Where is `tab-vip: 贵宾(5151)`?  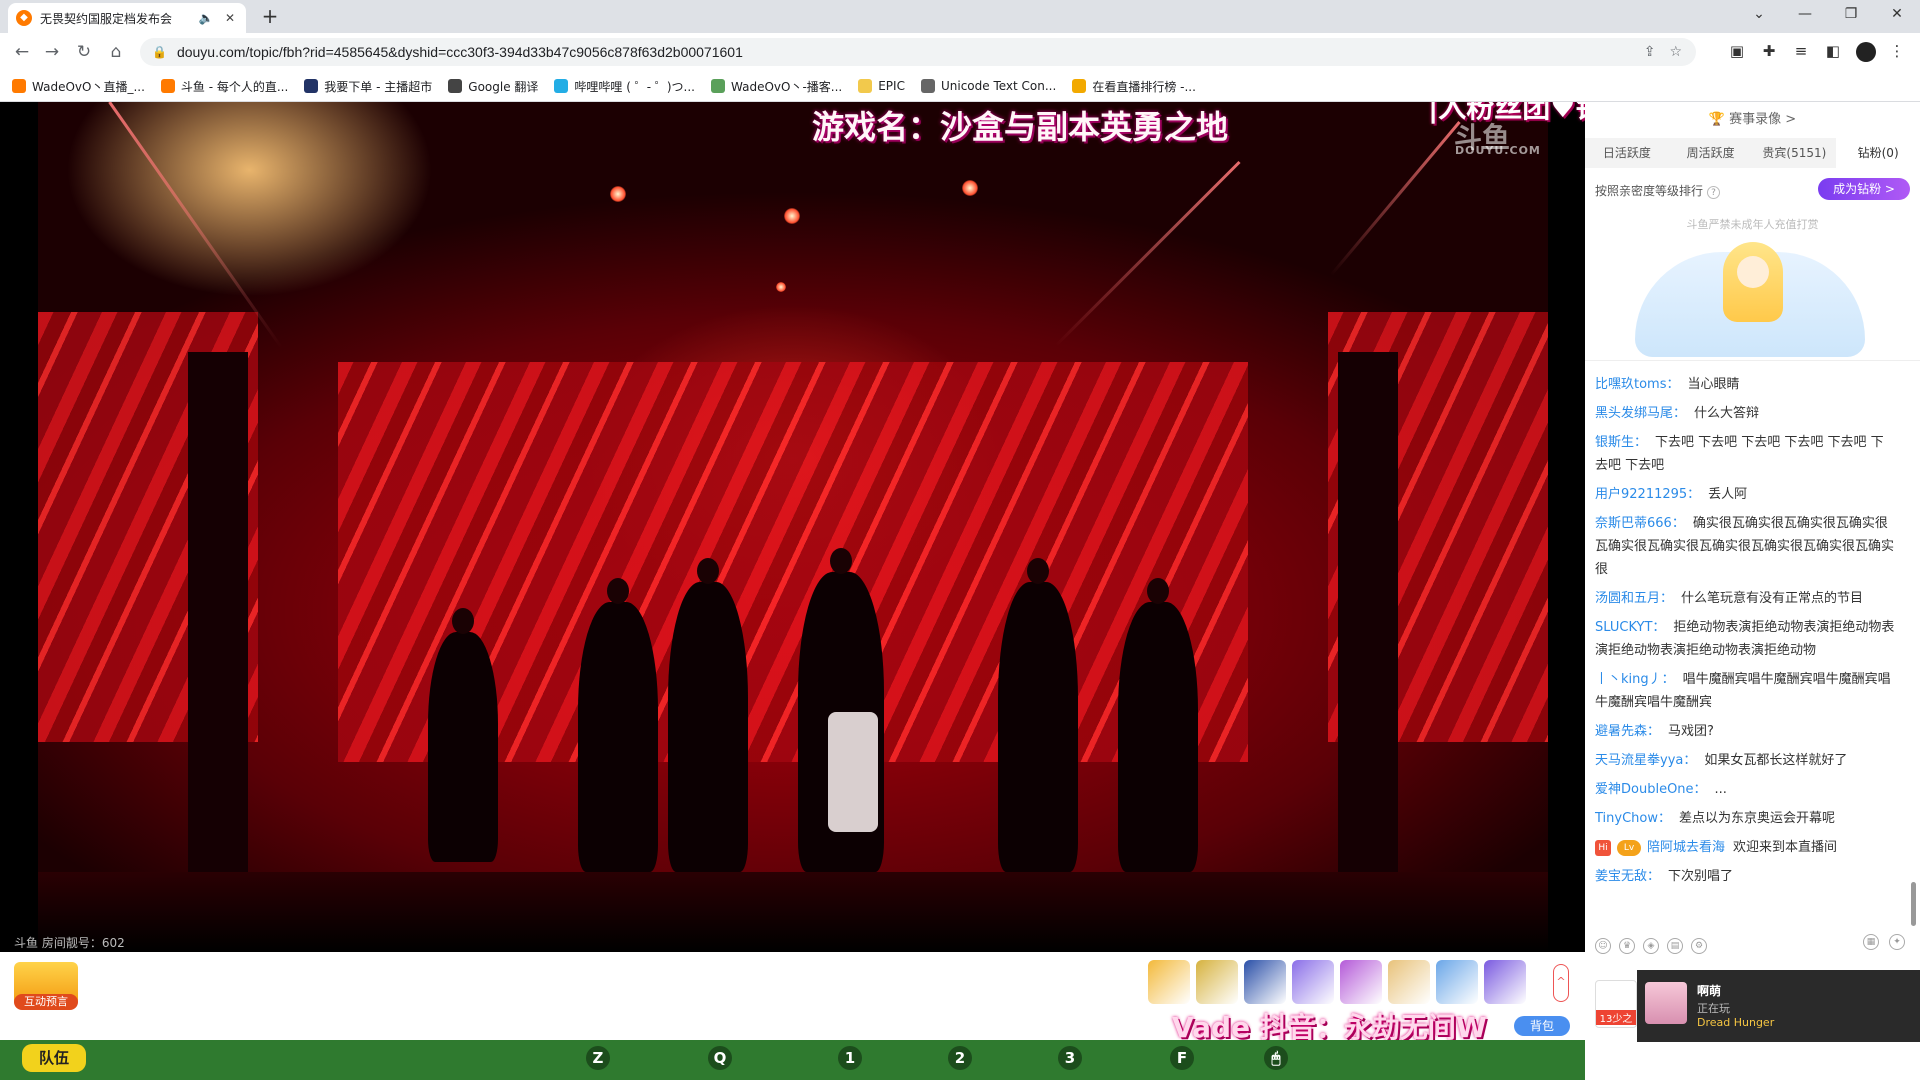
tab-vip: 贵宾(5151) is located at coordinates (1795, 153).